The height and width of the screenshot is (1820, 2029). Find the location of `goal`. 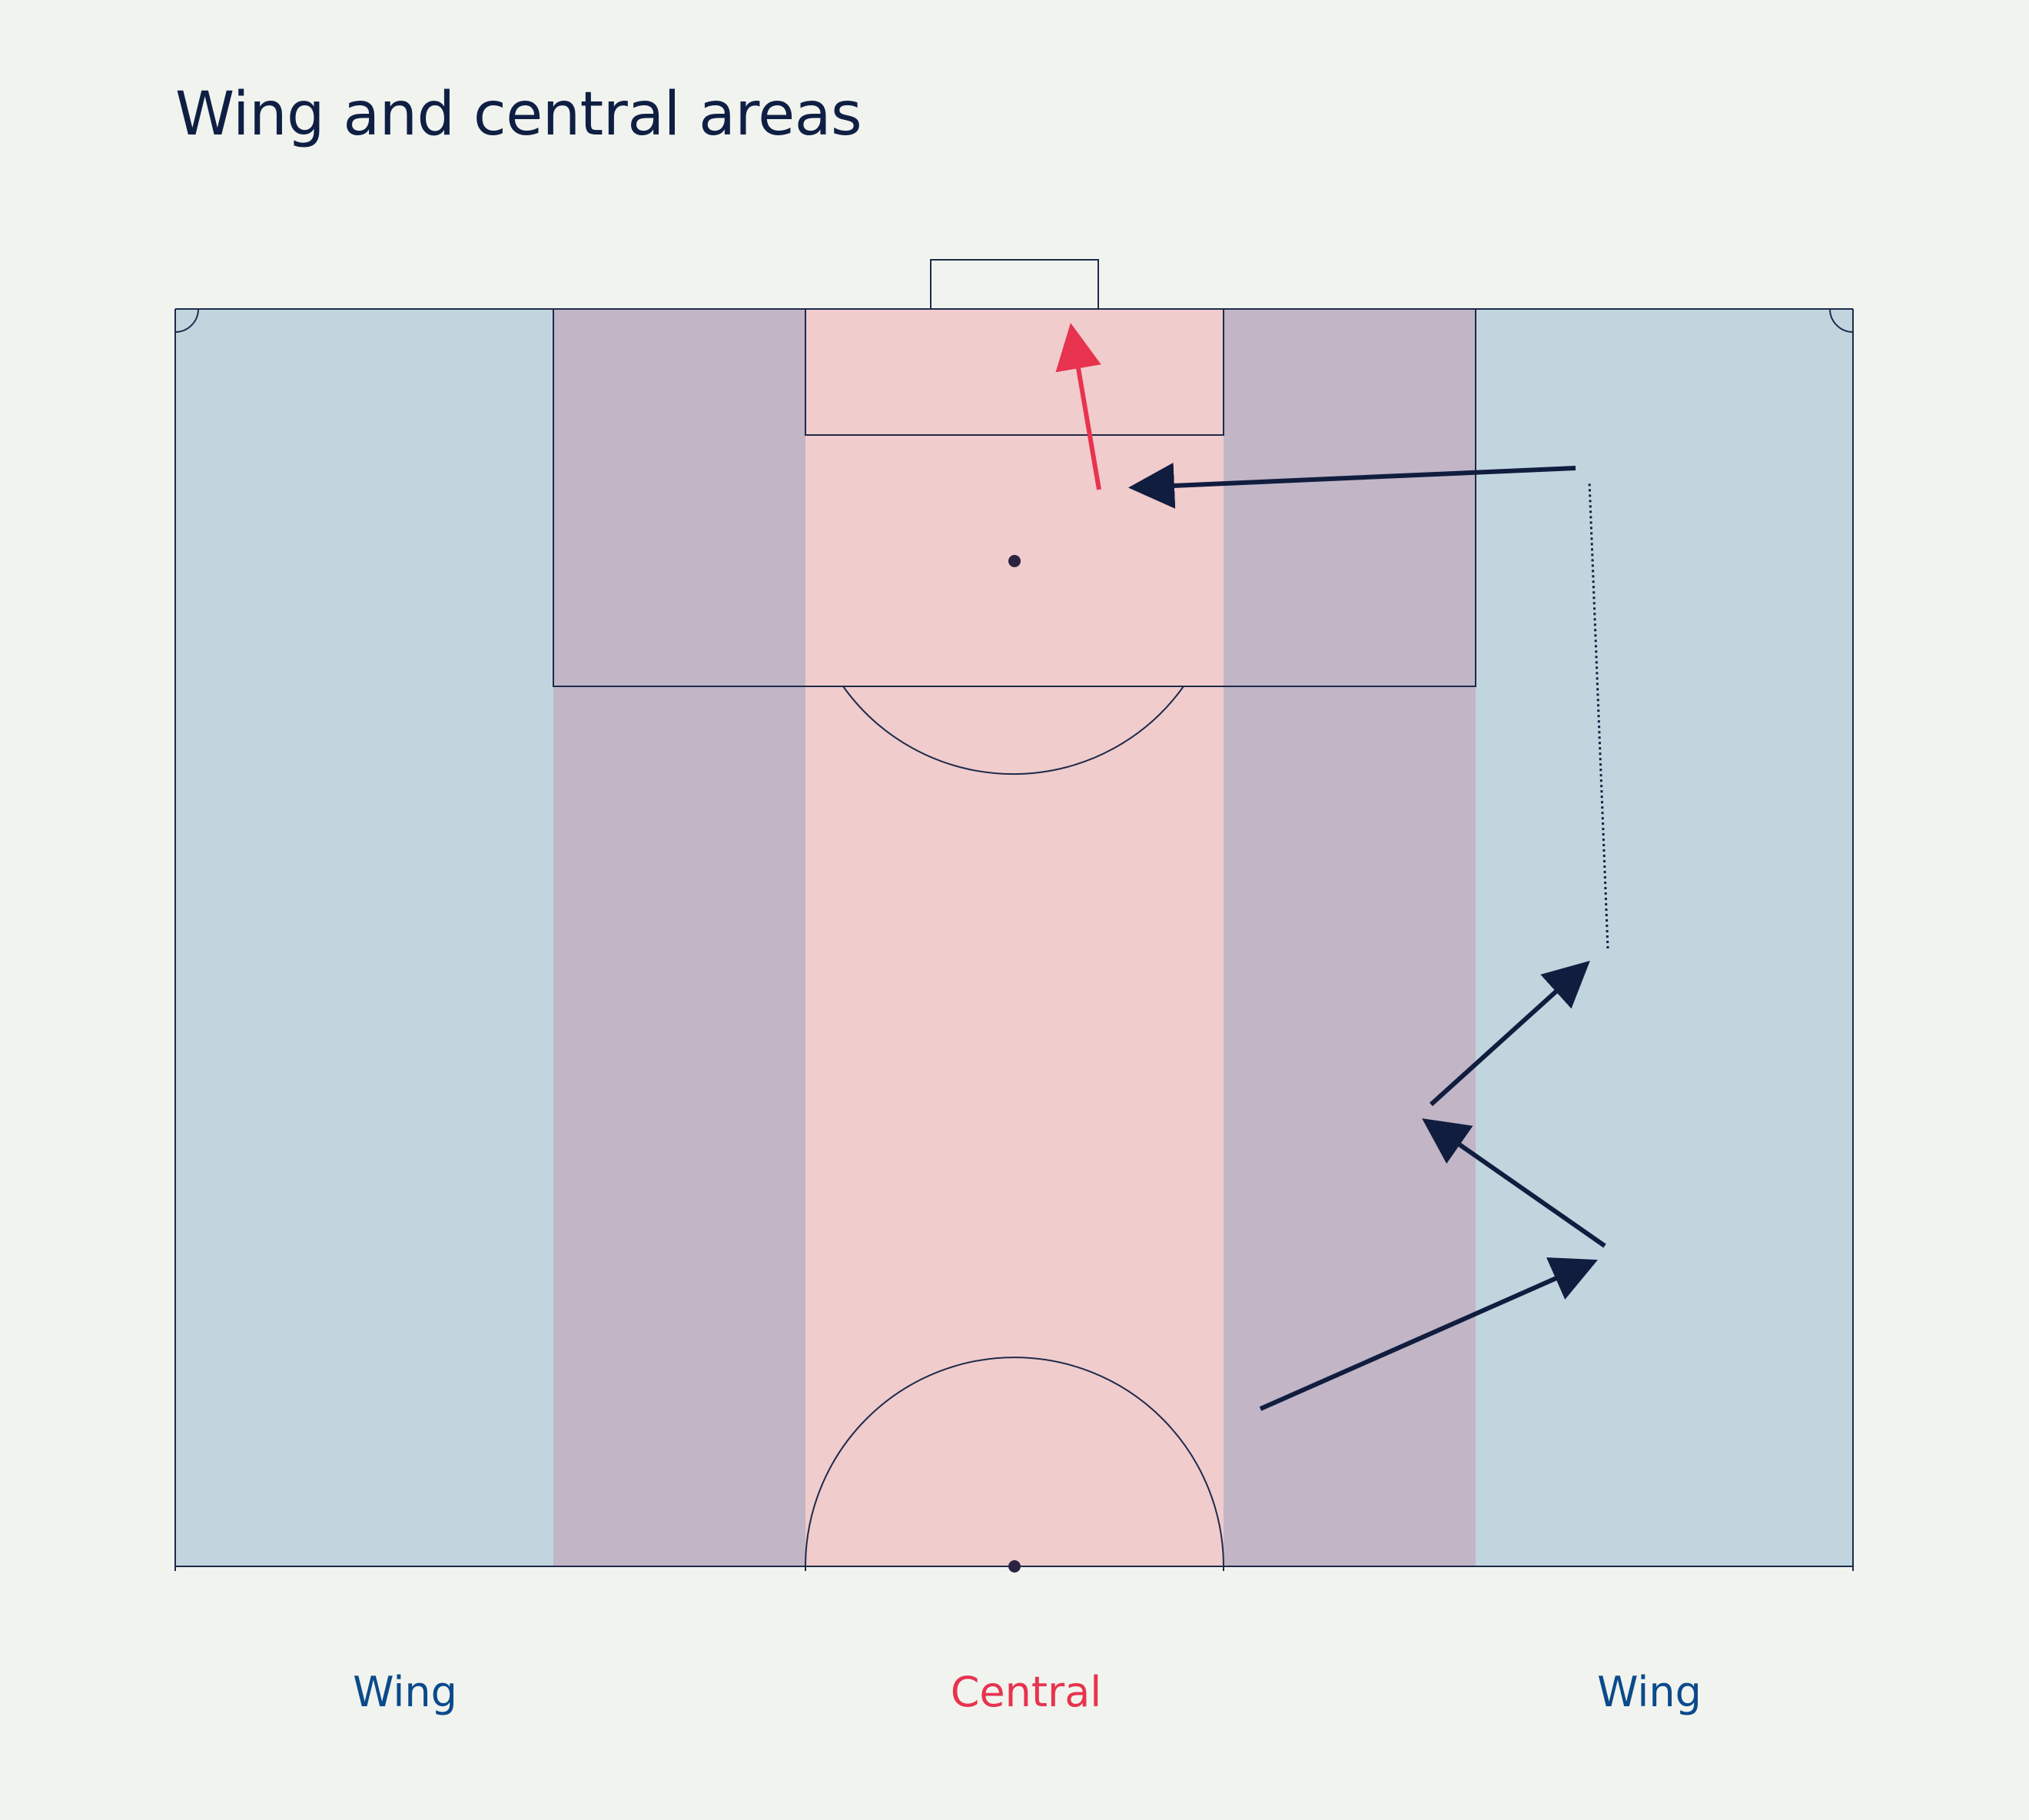

goal is located at coordinates (1014, 284).